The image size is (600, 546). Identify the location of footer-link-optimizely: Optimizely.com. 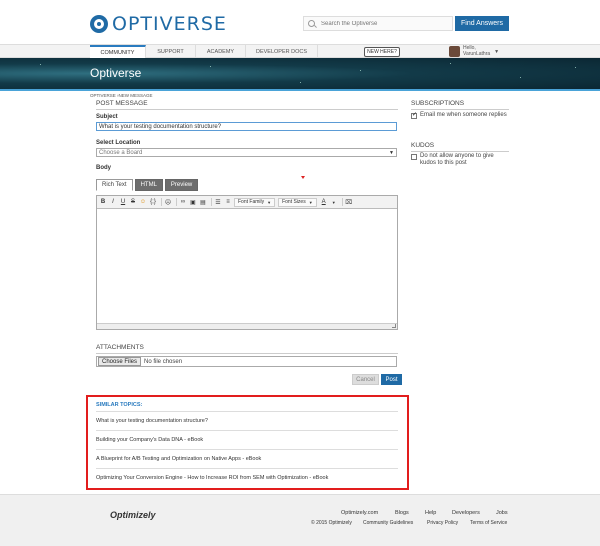
(359, 513).